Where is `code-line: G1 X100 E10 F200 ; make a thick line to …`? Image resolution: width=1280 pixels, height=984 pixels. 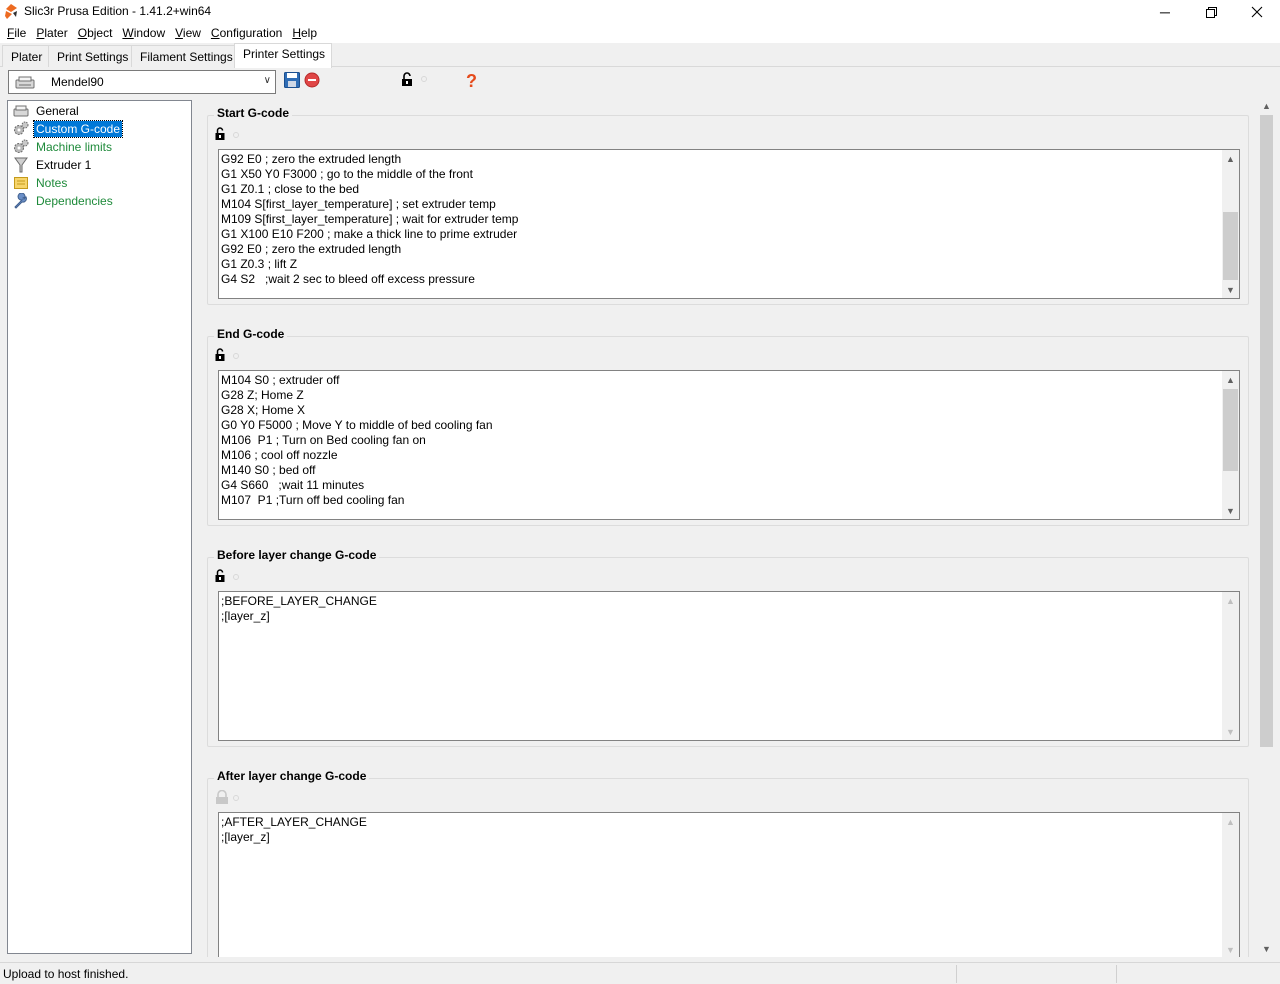 code-line: G1 X100 E10 F200 ; make a thick line to … is located at coordinates (369, 234).